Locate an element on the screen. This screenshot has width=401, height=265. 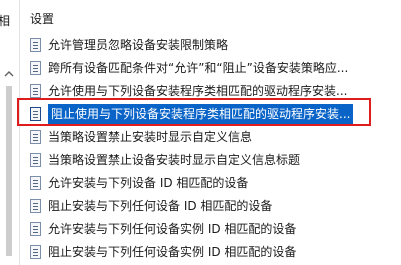
settings-list-item: 允许安装与下列任何设备实例 ID 相匹配的设备 is located at coordinates (212, 229).